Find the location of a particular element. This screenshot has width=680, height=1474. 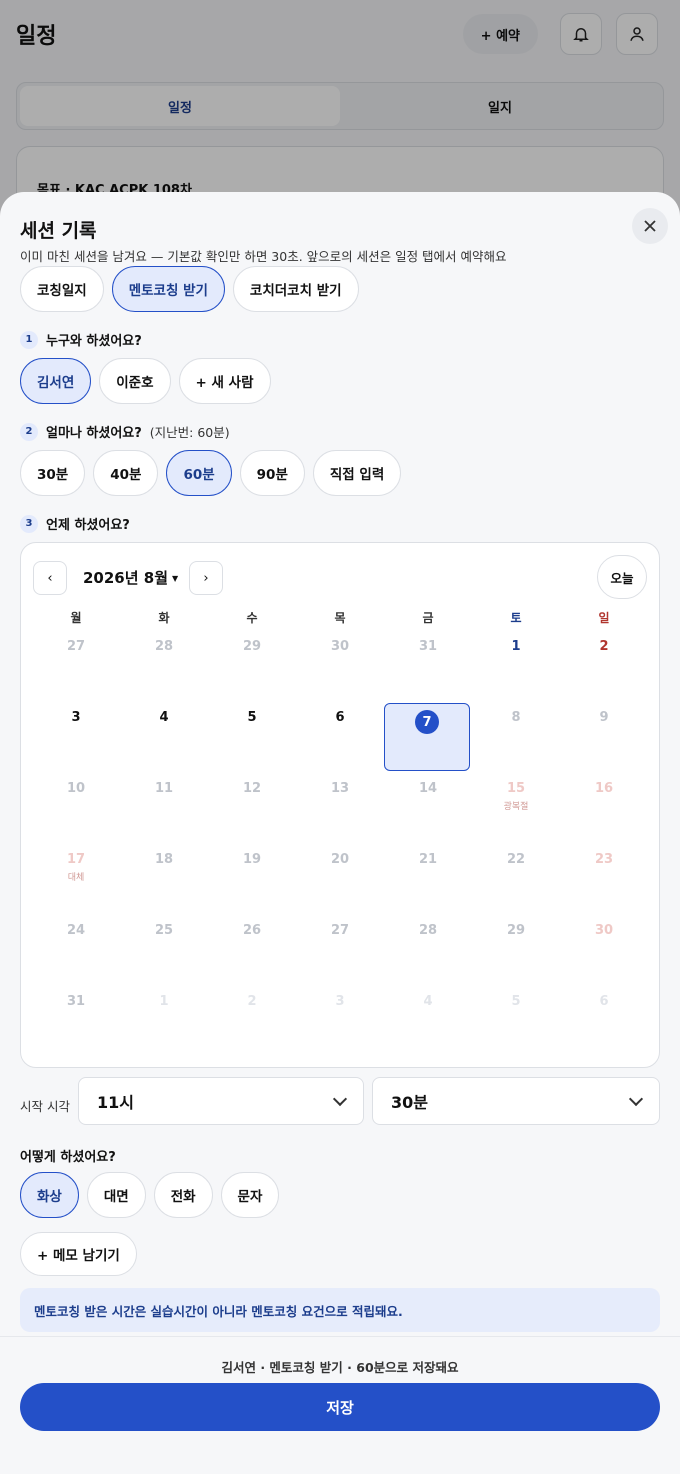

weekday-header: 월 is located at coordinates (76, 618).